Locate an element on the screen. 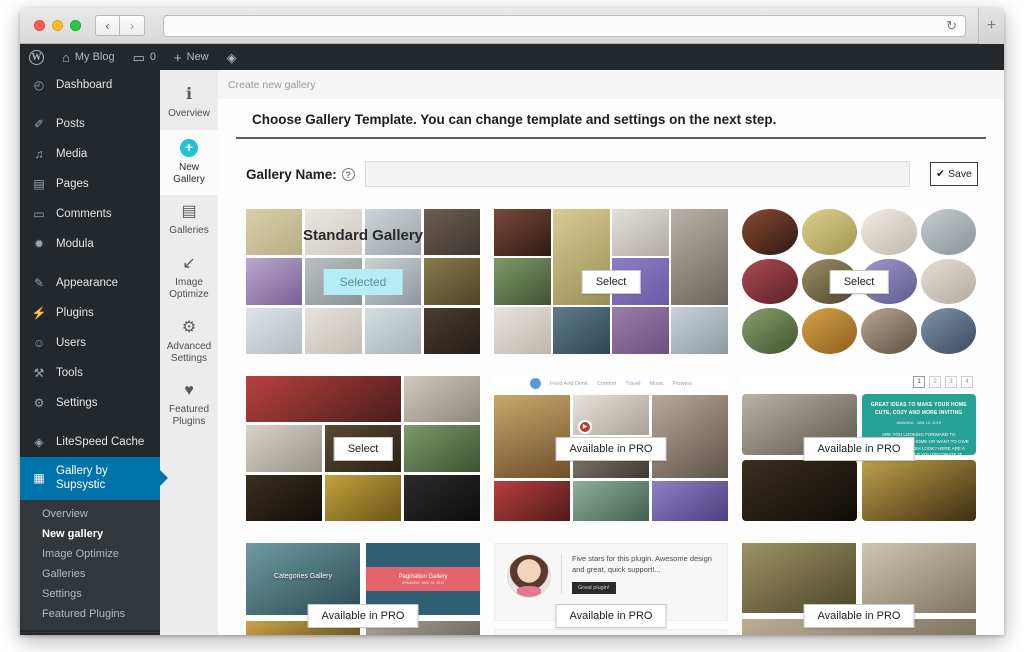 The image size is (1024, 652). litespeed-menu: ◈ is located at coordinates (232, 57).